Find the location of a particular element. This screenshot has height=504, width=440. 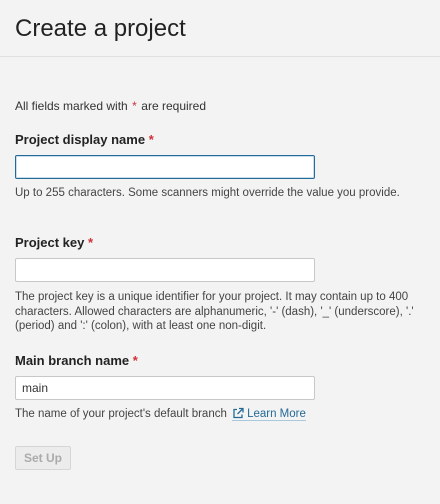

learn-more-link: Learn More is located at coordinates (269, 414).